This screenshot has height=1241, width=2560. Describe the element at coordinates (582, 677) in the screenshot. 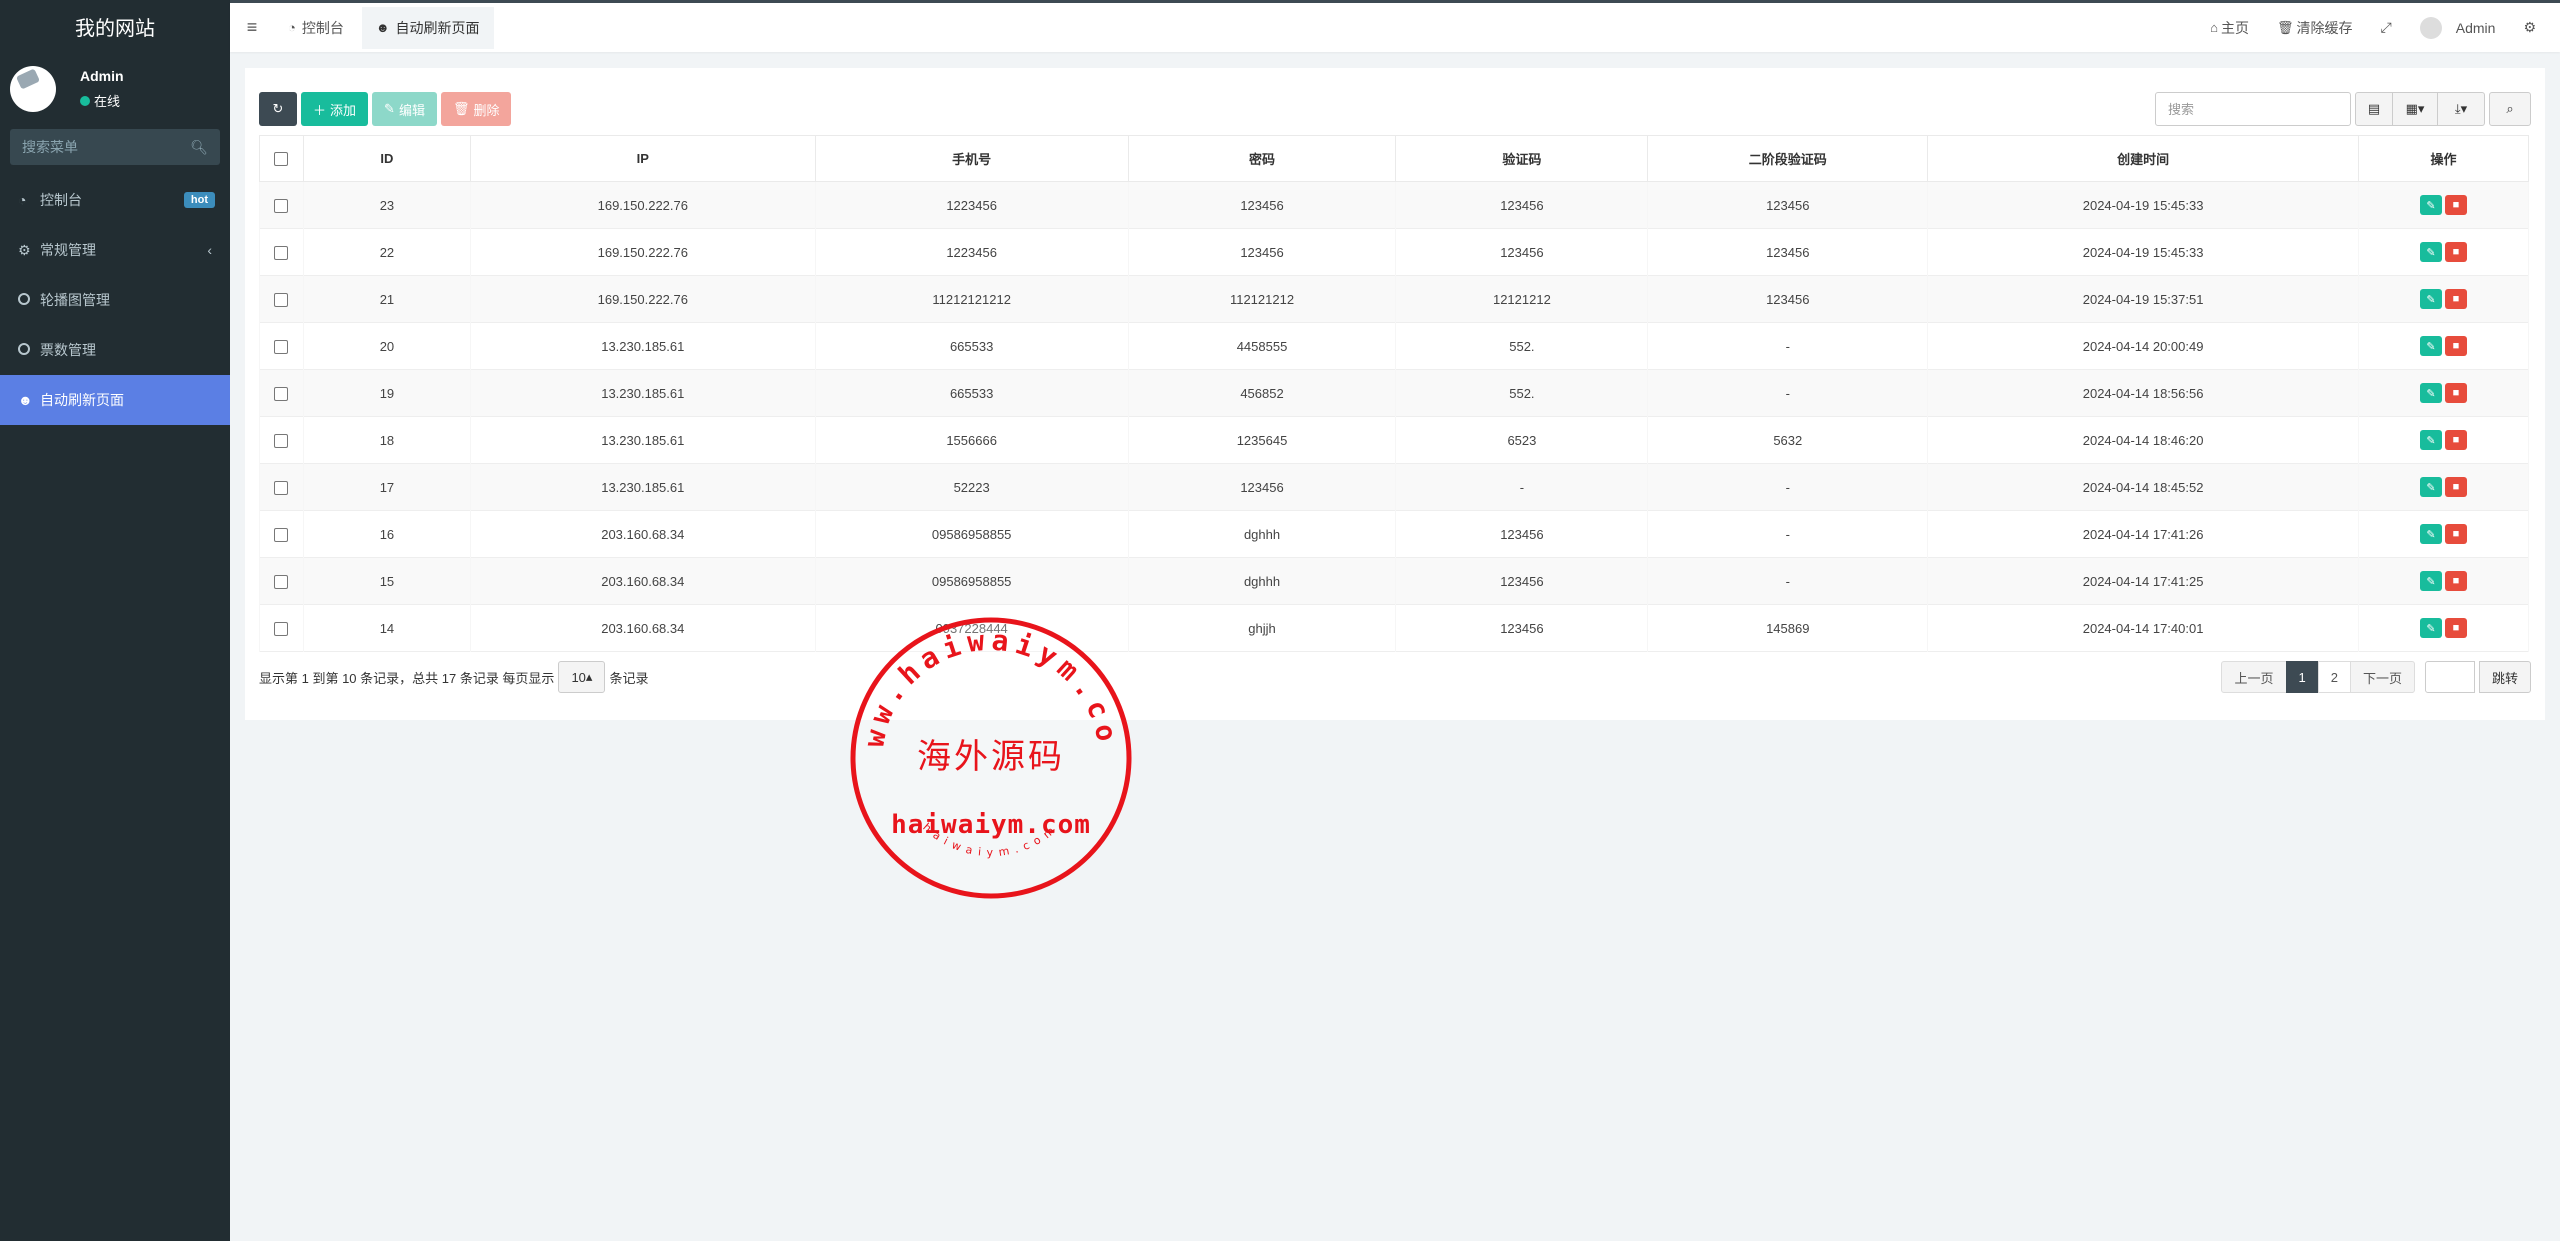

I see `page-size-select: 10 ▴` at that location.